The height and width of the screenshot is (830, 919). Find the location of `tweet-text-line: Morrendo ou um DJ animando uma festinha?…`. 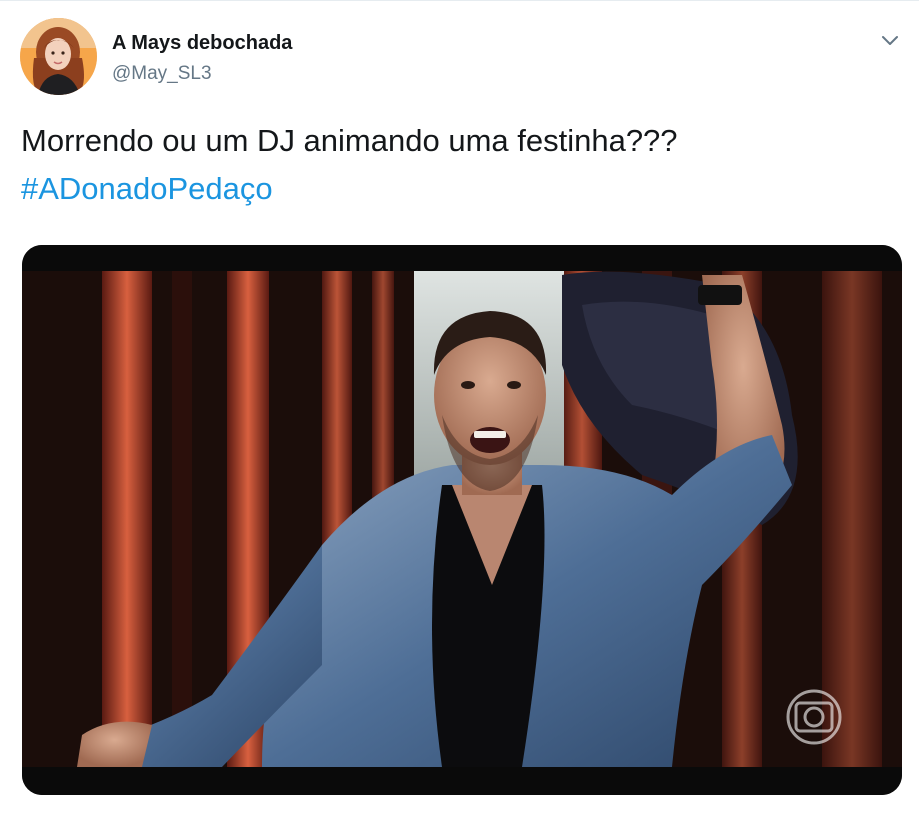

tweet-text-line: Morrendo ou um DJ animando uma festinha?… is located at coordinates (349, 140).